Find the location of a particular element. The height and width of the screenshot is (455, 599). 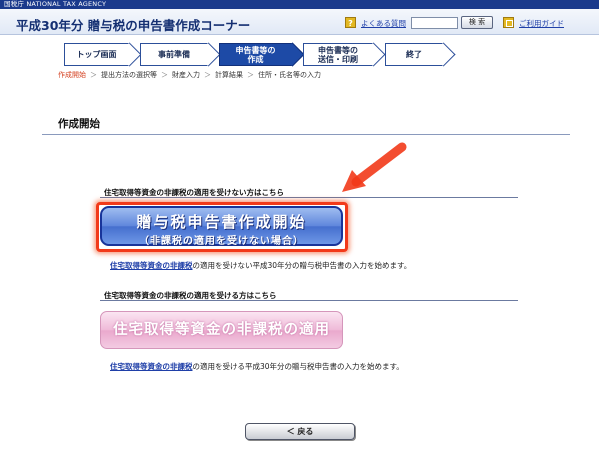

agency-bar: 国税庁 NATIONAL TAX AGENCY is located at coordinates (299, 4).